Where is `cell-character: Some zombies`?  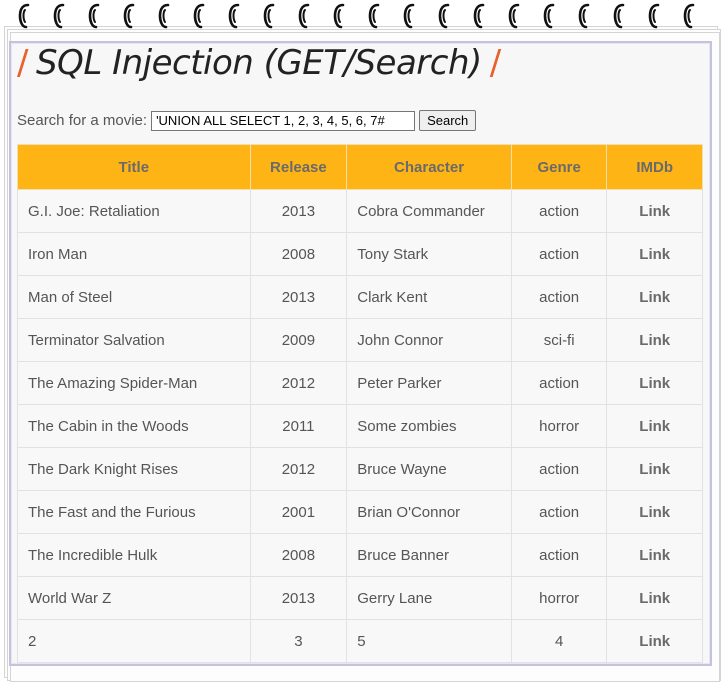
cell-character: Some zombies is located at coordinates (429, 426).